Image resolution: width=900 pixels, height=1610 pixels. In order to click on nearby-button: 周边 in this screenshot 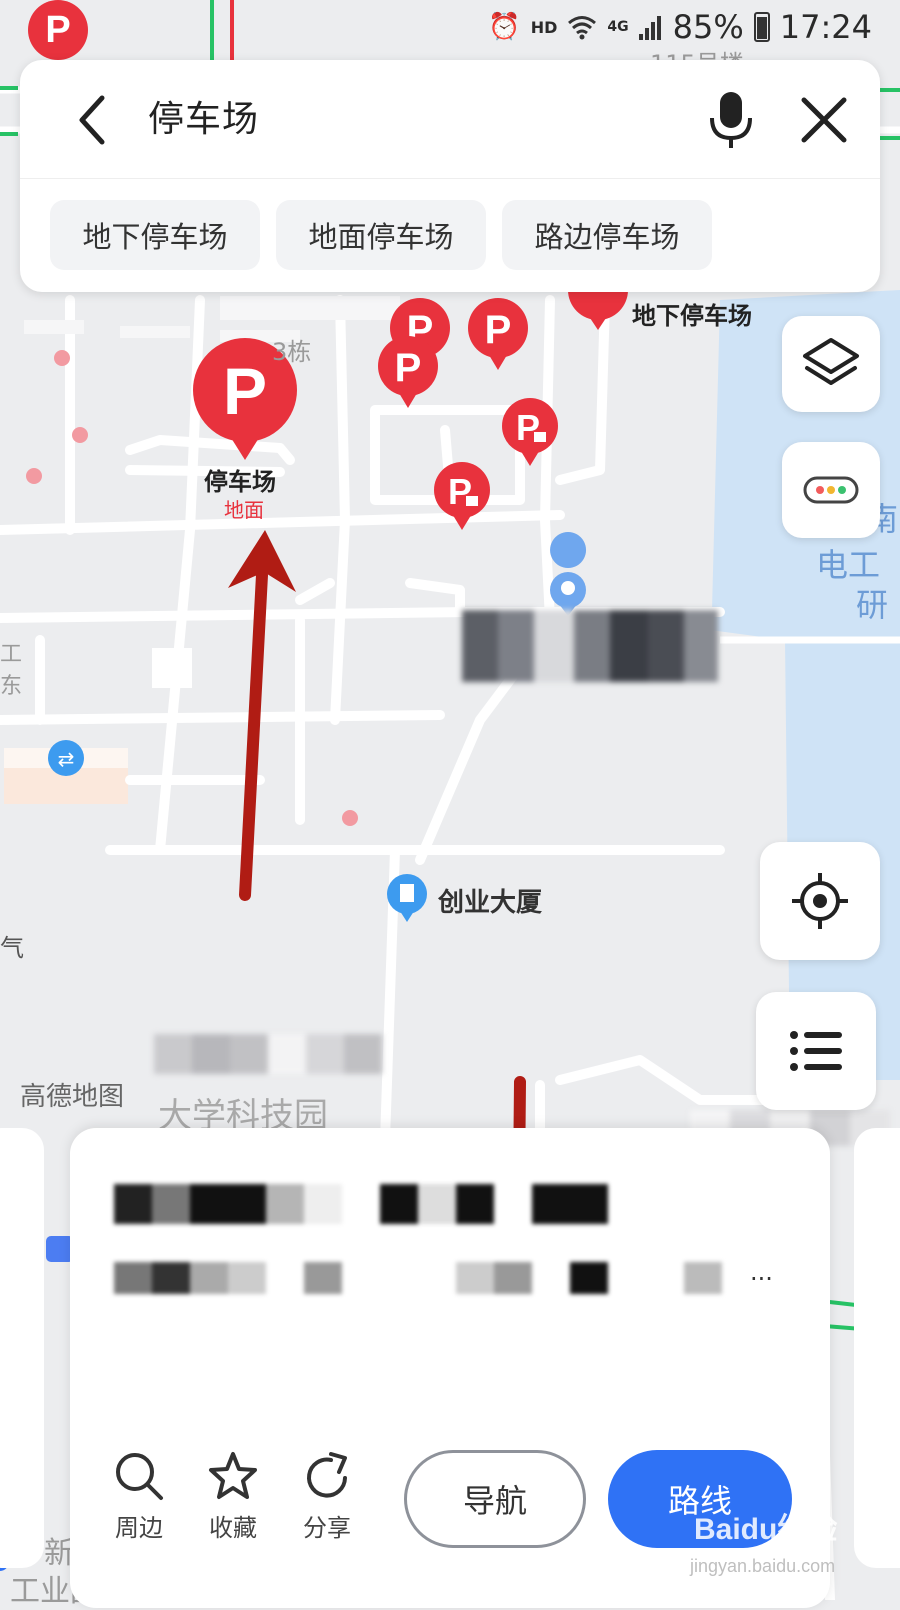, I will do `click(139, 1496)`.